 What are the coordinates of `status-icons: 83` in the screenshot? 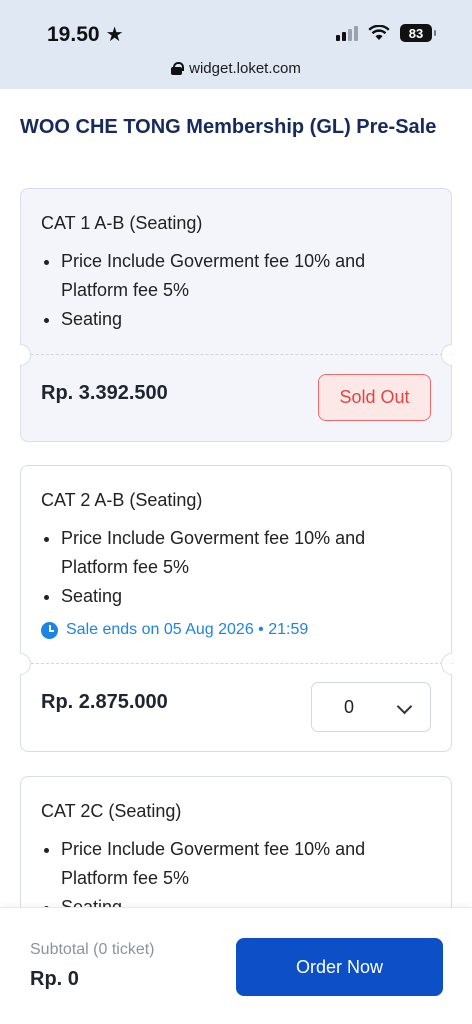 It's located at (386, 33).